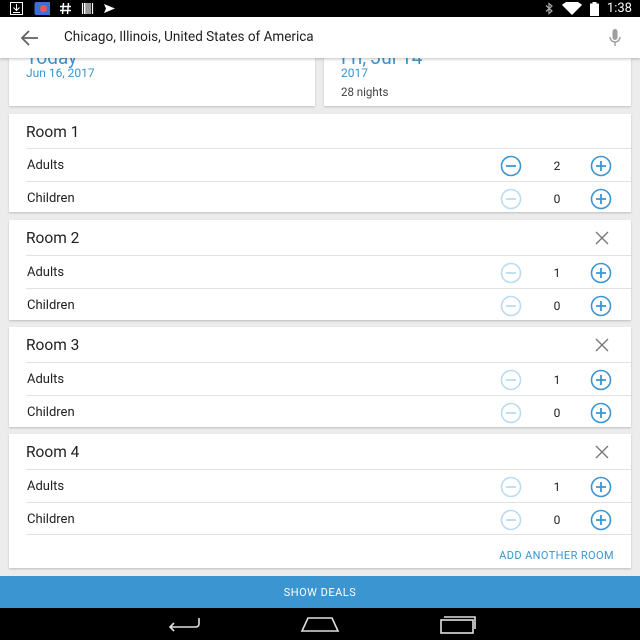 The width and height of the screenshot is (640, 640). Describe the element at coordinates (365, 92) in the screenshot. I see `nights-count: 28 nights` at that location.